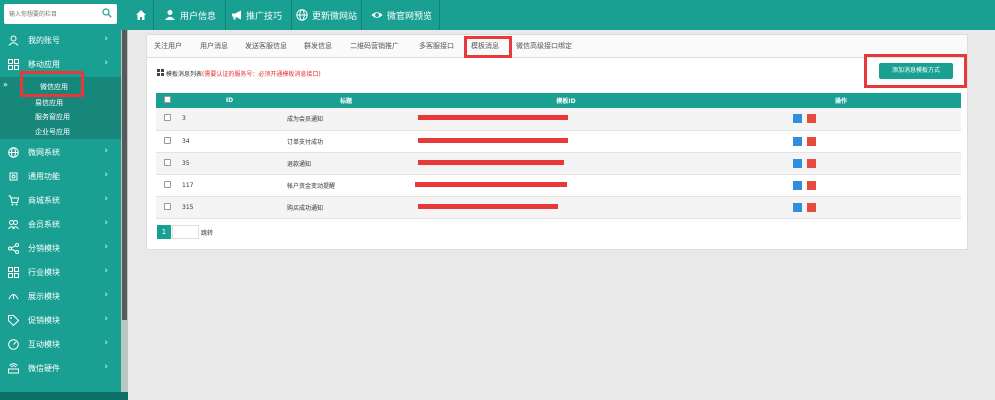 The image size is (995, 400). I want to click on preview-official-site-button: 微官网预览, so click(401, 15).